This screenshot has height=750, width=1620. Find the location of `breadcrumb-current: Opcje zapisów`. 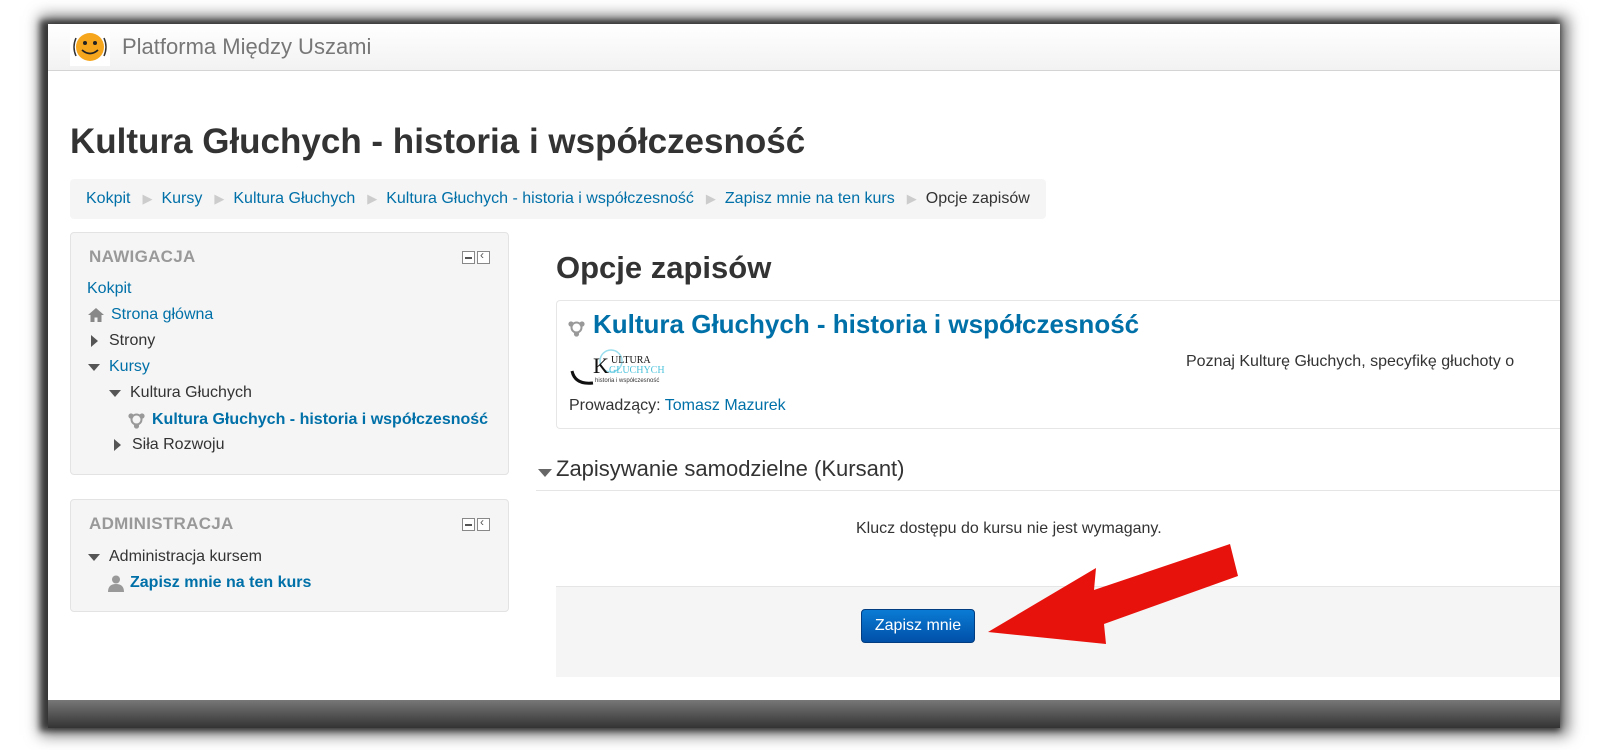

breadcrumb-current: Opcje zapisów is located at coordinates (977, 198).